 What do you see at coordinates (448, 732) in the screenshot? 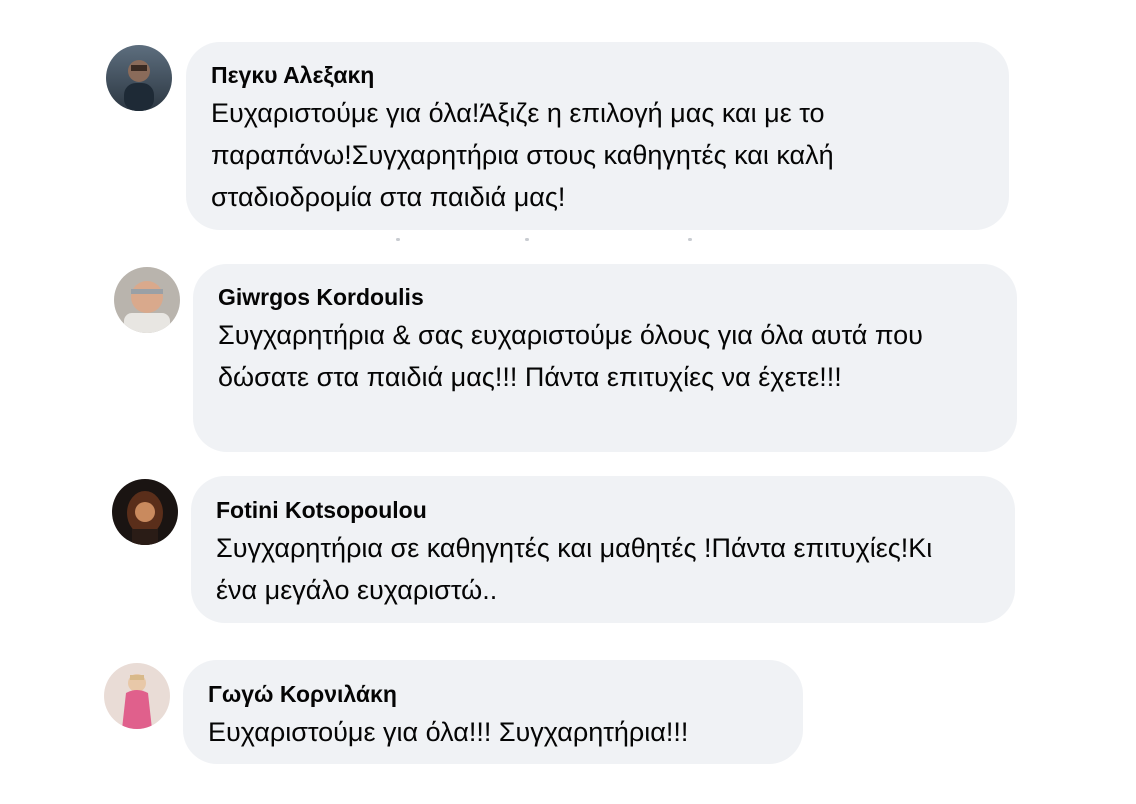
I see `comment-text: Ευχαριστούμε για όλα!!! Συγχαρητήρια!!!` at bounding box center [448, 732].